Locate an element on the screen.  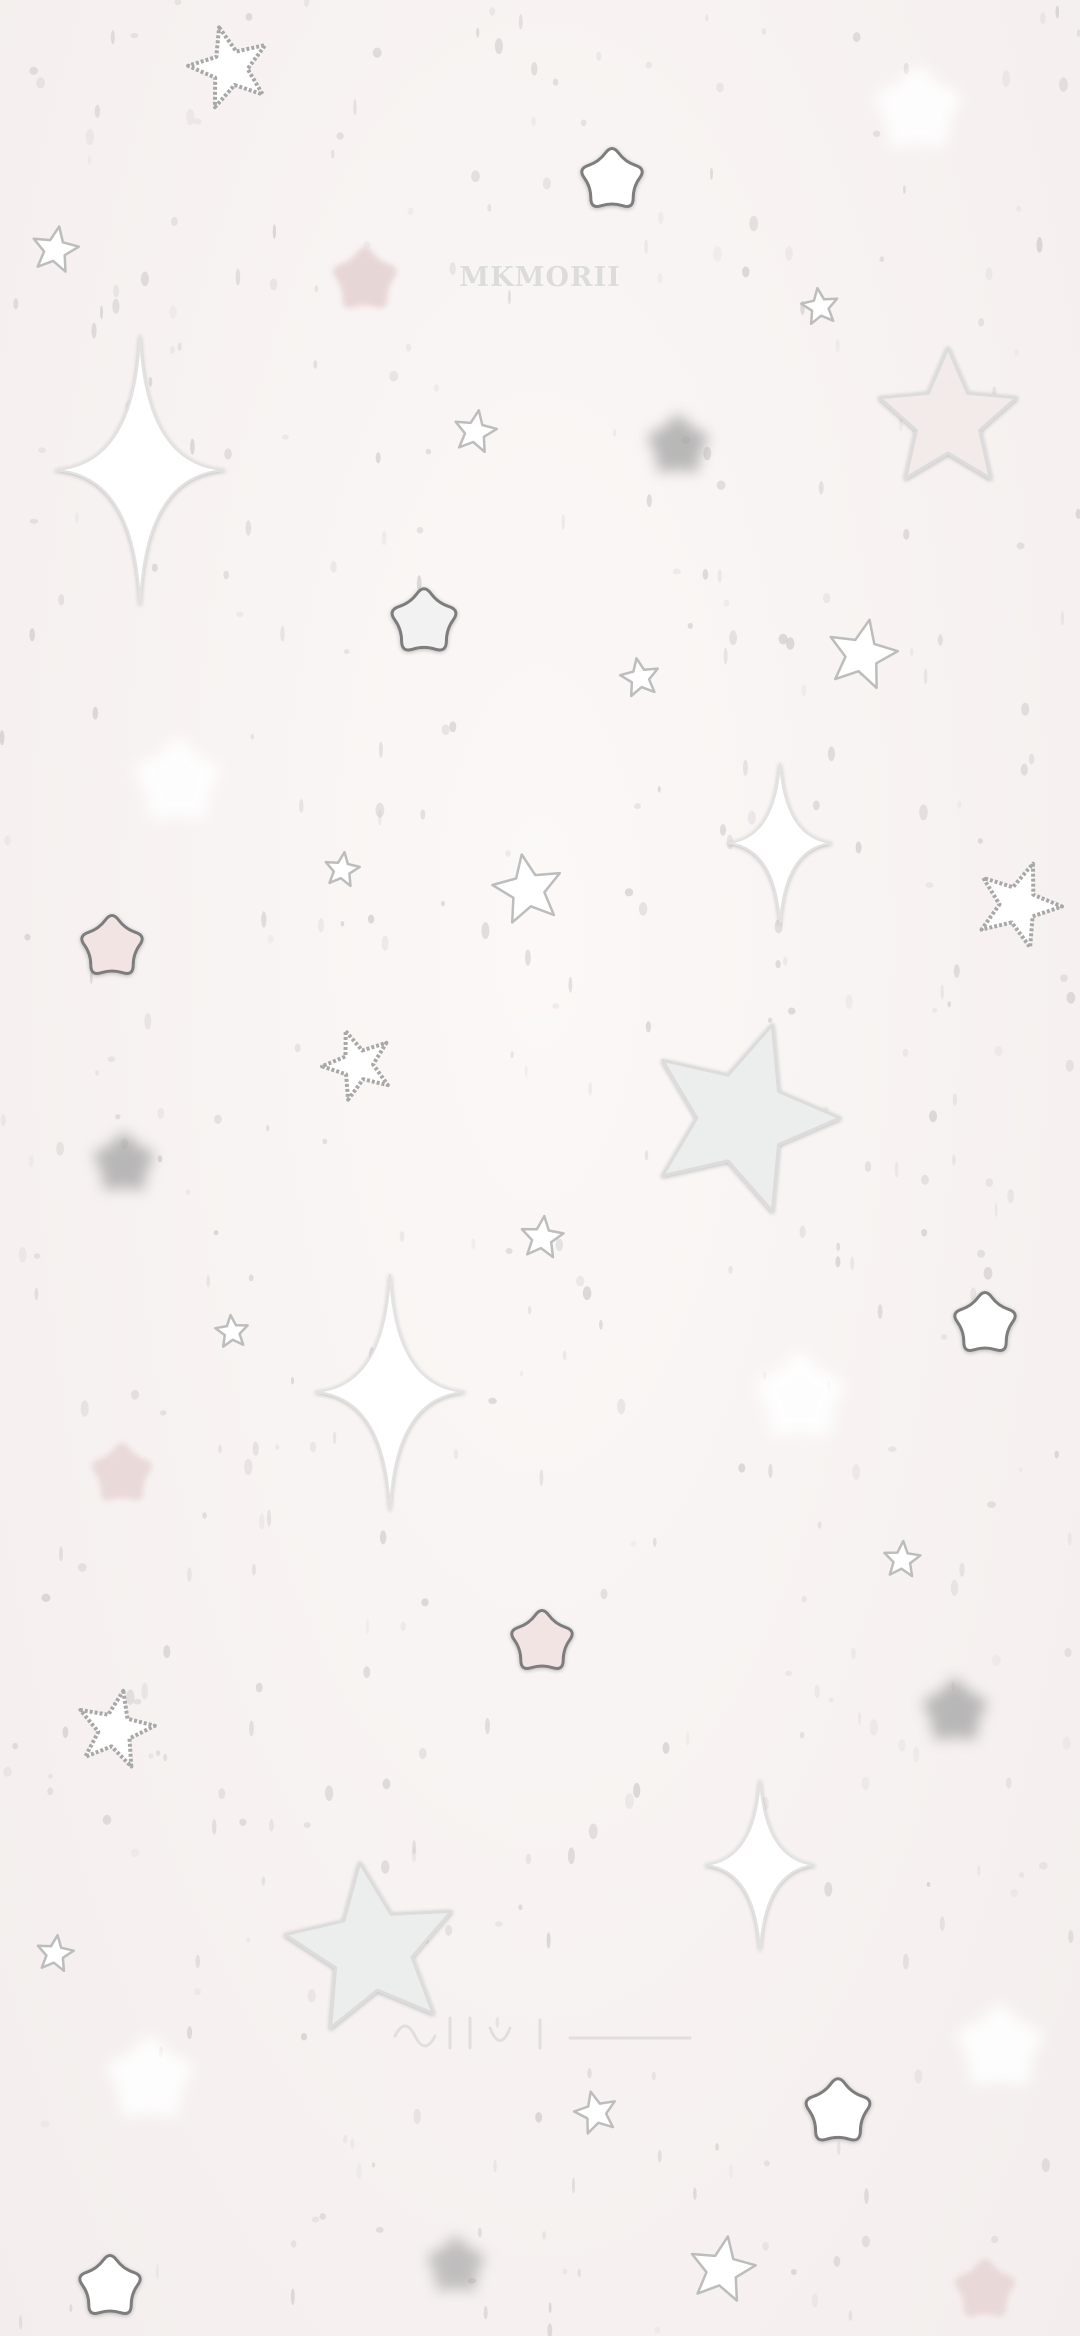
faded-handwriting is located at coordinates (542, 2033).